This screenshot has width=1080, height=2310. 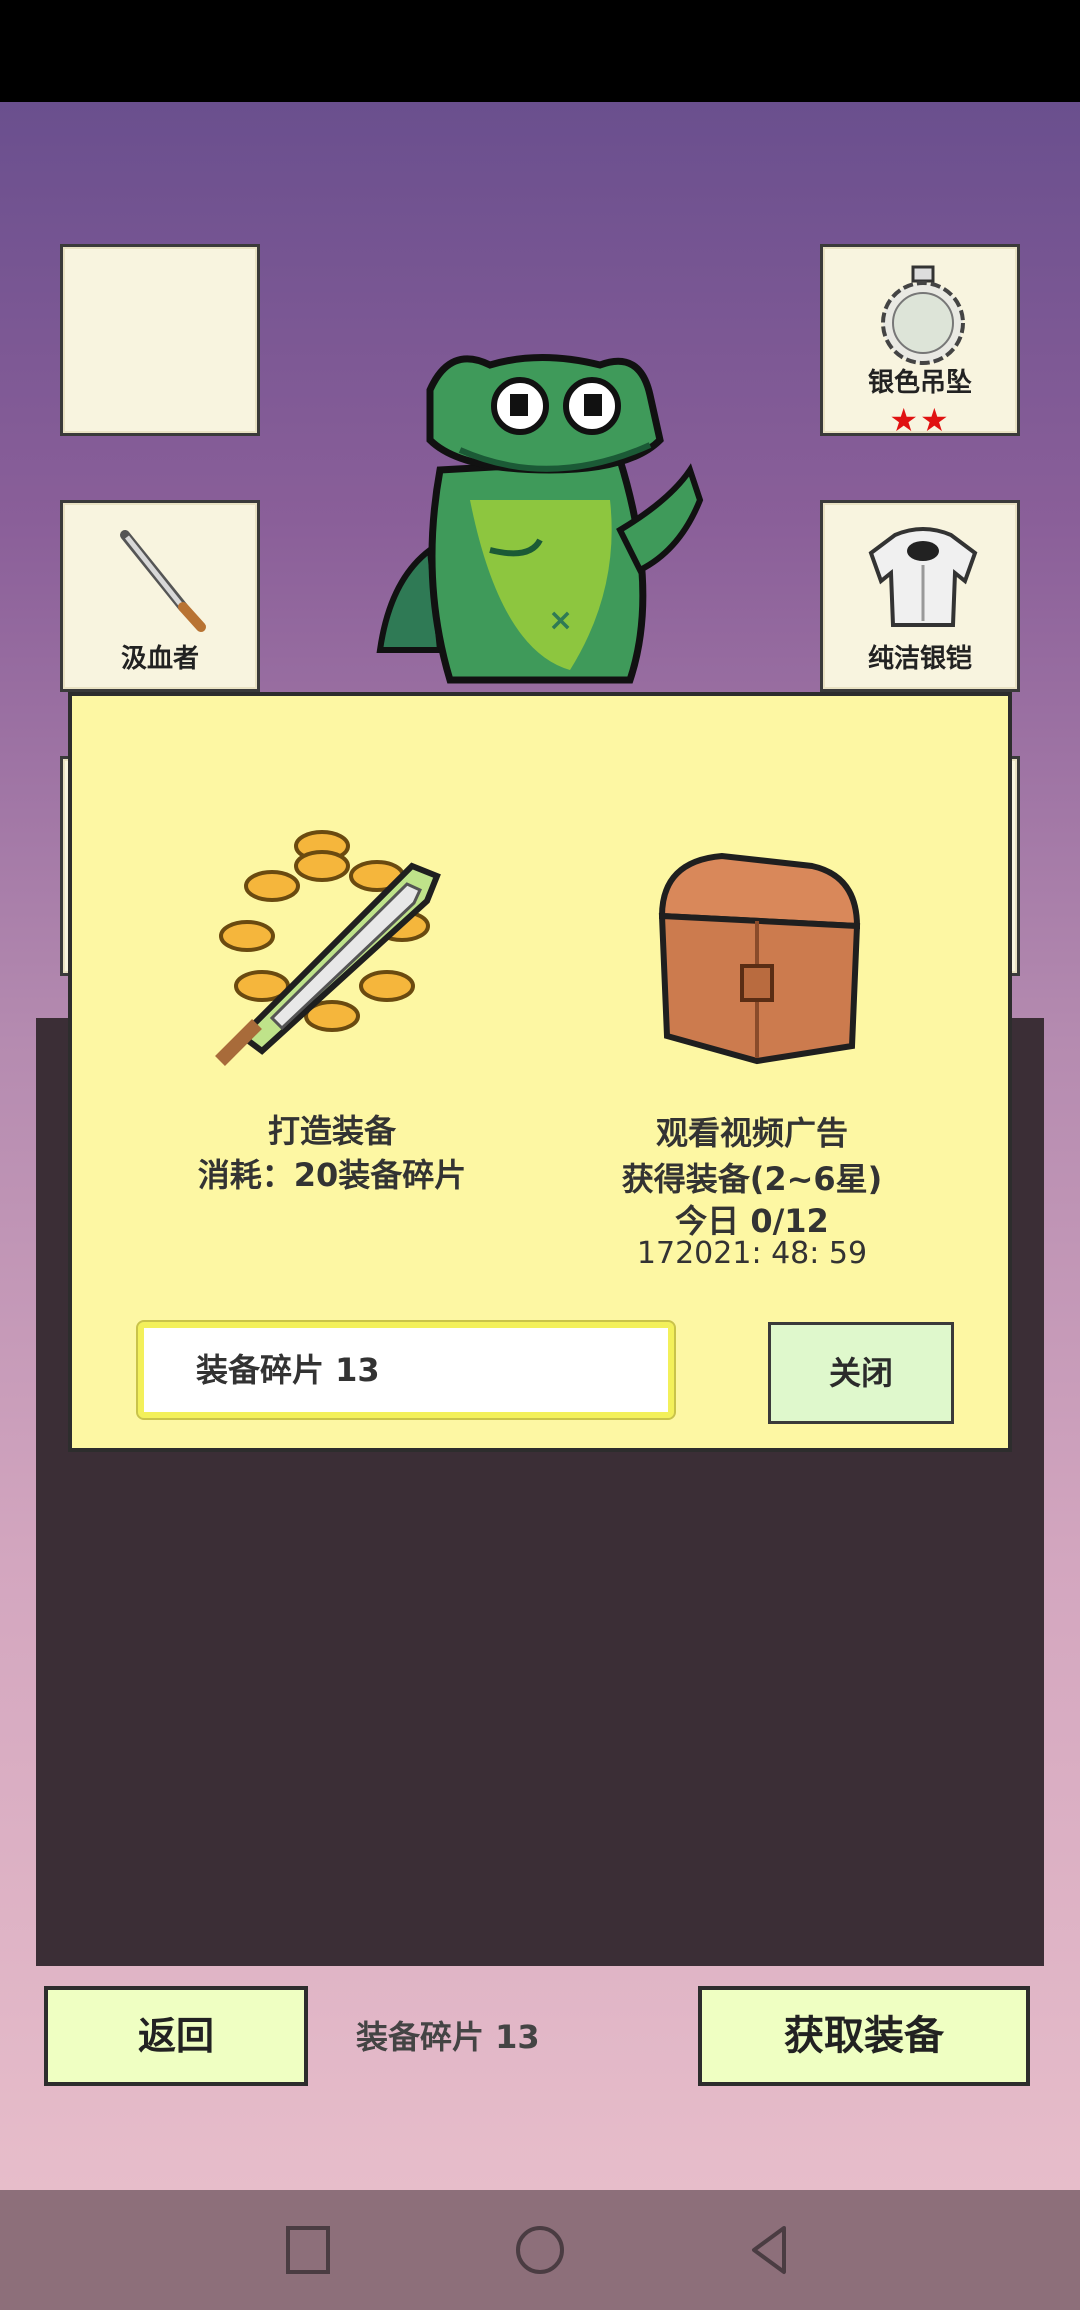 What do you see at coordinates (331, 1131) in the screenshot?
I see `craft-title: 打造装备` at bounding box center [331, 1131].